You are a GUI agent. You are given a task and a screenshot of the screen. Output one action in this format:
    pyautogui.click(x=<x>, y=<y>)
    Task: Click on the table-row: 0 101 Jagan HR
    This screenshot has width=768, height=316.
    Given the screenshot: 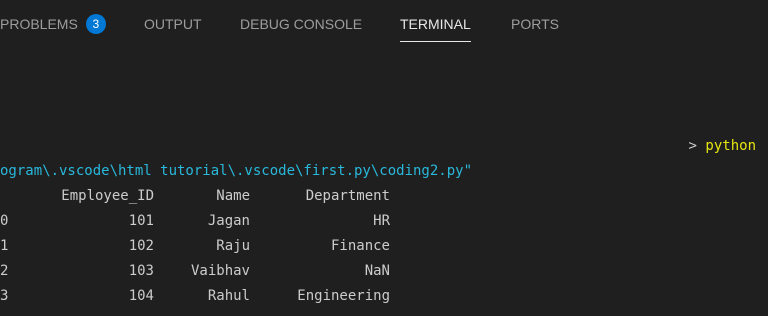 What is the action you would take?
    pyautogui.click(x=384, y=221)
    